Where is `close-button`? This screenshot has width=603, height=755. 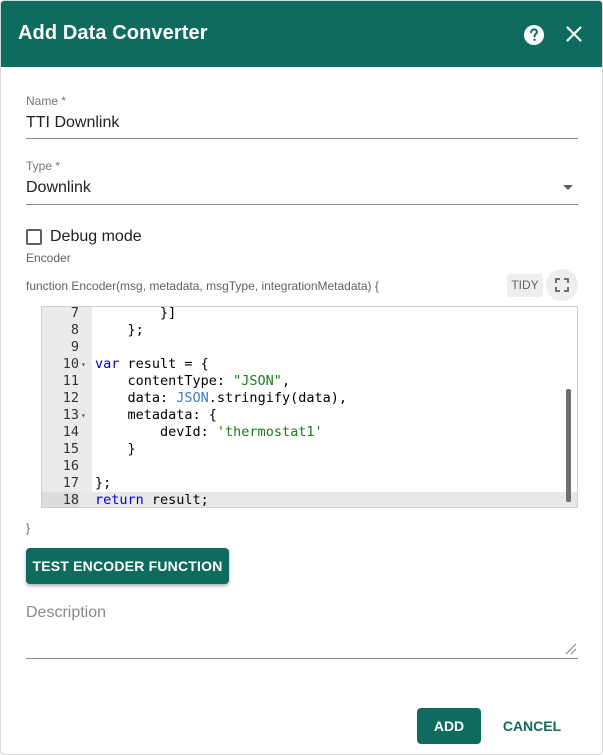
close-button is located at coordinates (574, 34).